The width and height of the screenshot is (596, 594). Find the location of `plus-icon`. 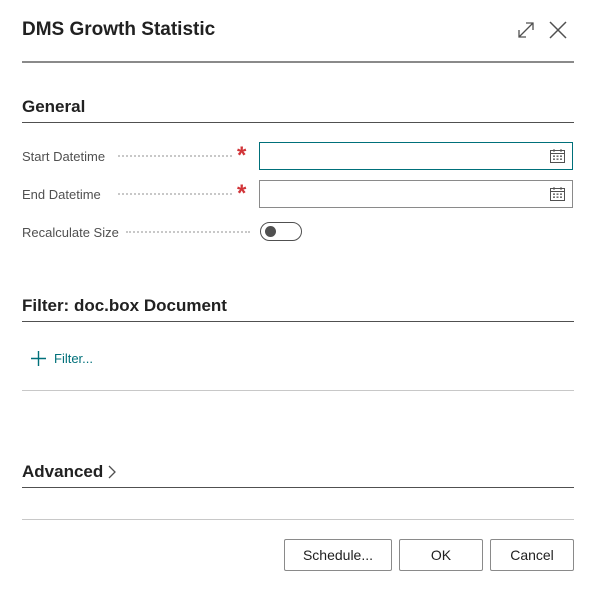

plus-icon is located at coordinates (38, 358).